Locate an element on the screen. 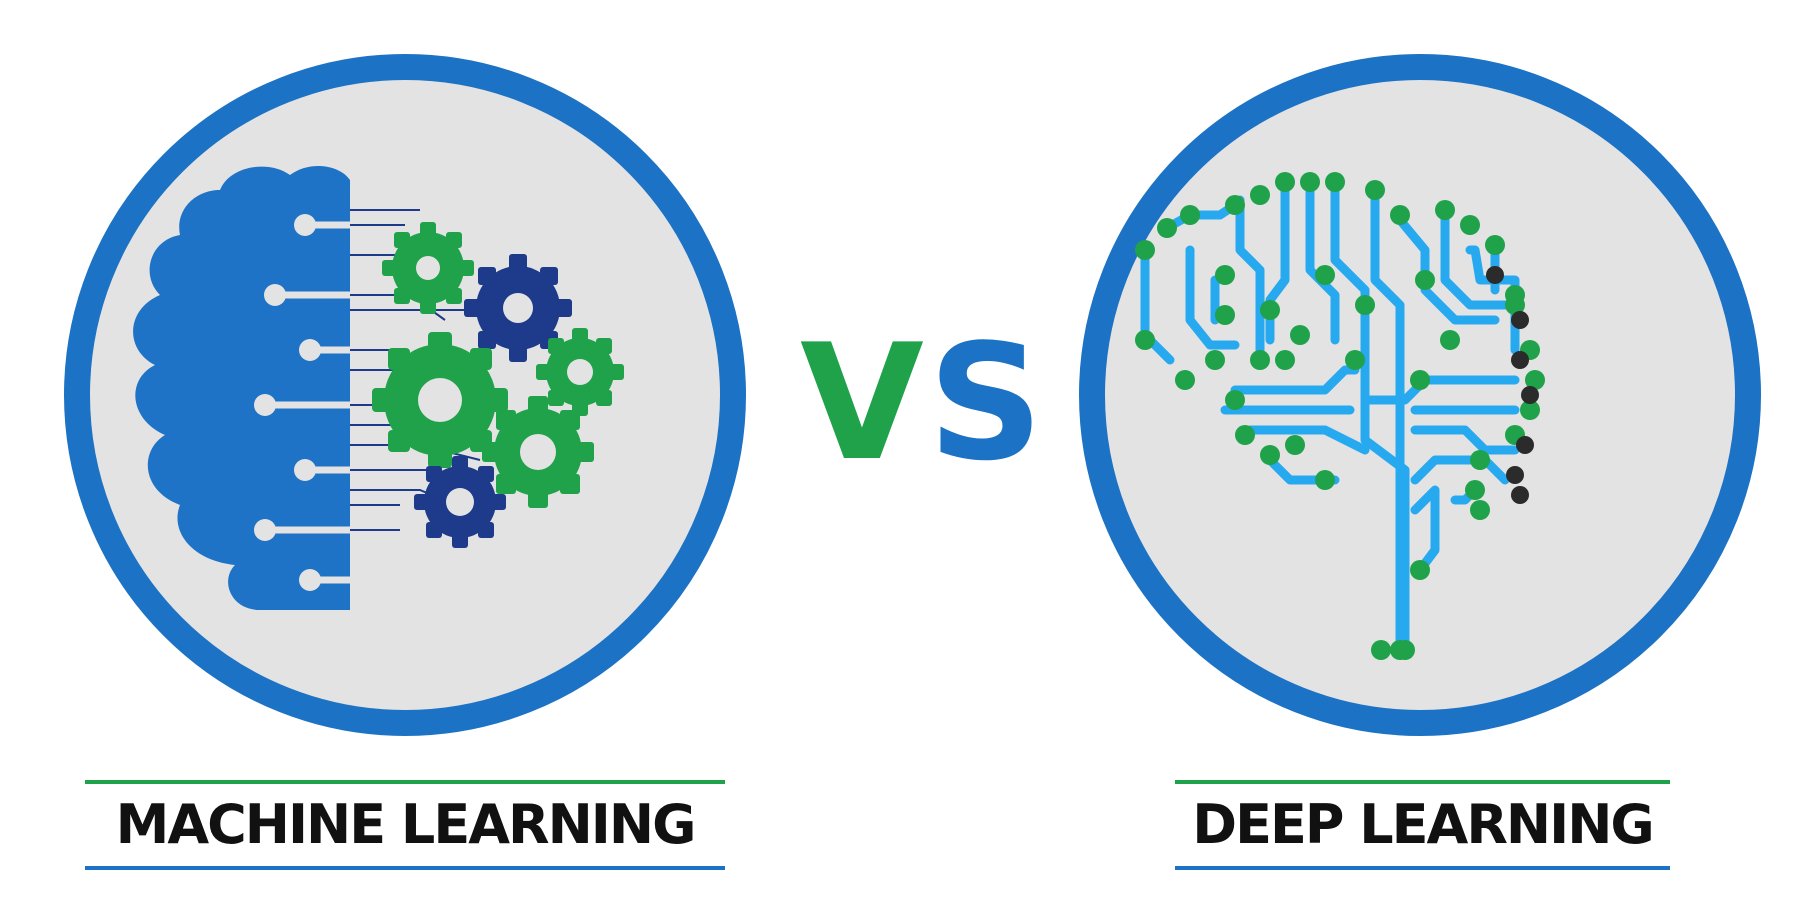 Image resolution: width=1798 pixels, height=913 pixels. gear-icon-navy-bottom is located at coordinates (460, 502).